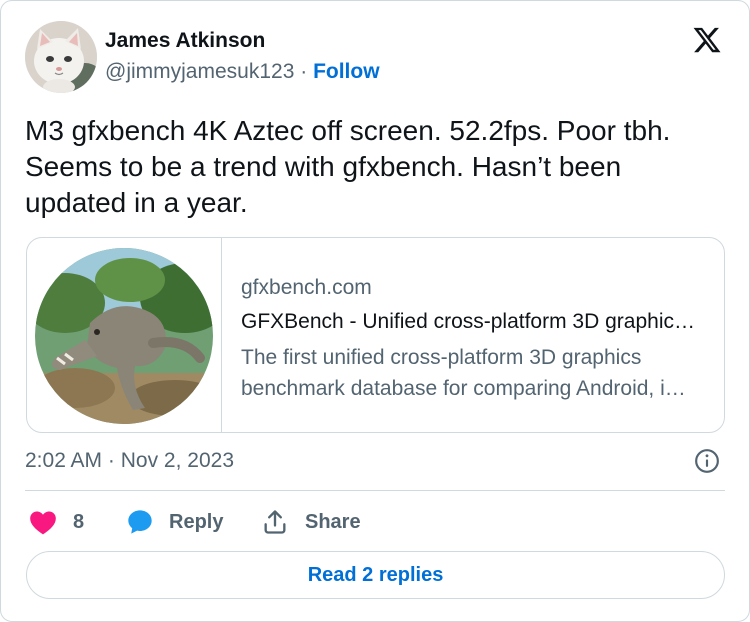 The width and height of the screenshot is (750, 622). I want to click on x-logo-icon, so click(707, 40).